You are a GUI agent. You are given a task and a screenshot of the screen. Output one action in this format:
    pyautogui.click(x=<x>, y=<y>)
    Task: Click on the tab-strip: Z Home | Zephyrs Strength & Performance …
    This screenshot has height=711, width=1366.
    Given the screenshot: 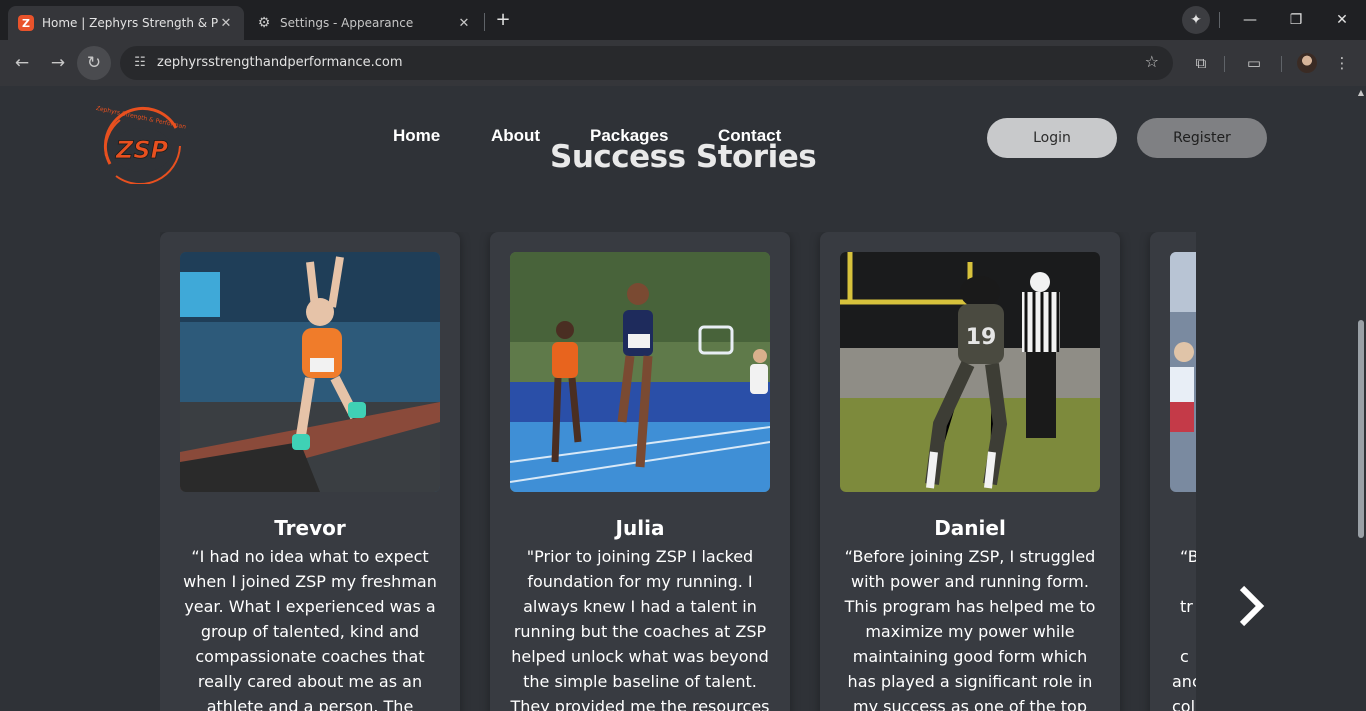 What is the action you would take?
    pyautogui.click(x=683, y=20)
    